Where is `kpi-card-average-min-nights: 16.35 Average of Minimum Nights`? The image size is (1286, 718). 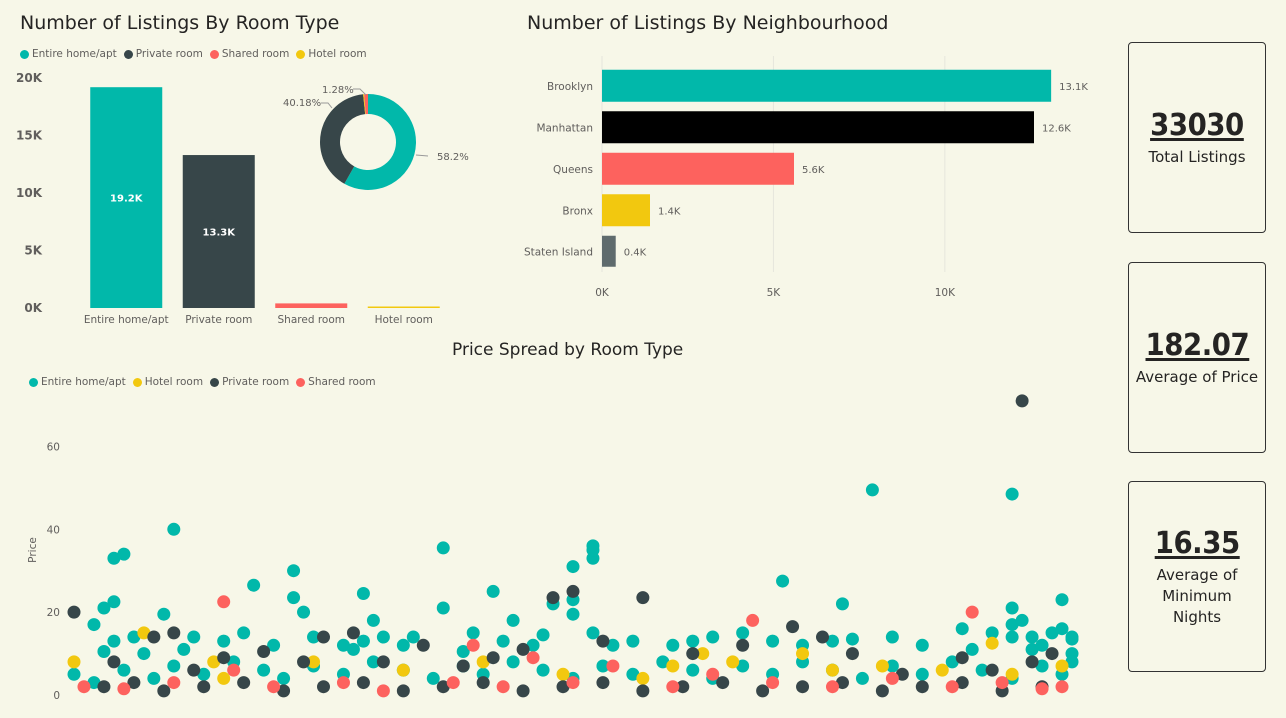 kpi-card-average-min-nights: 16.35 Average of Minimum Nights is located at coordinates (1197, 576).